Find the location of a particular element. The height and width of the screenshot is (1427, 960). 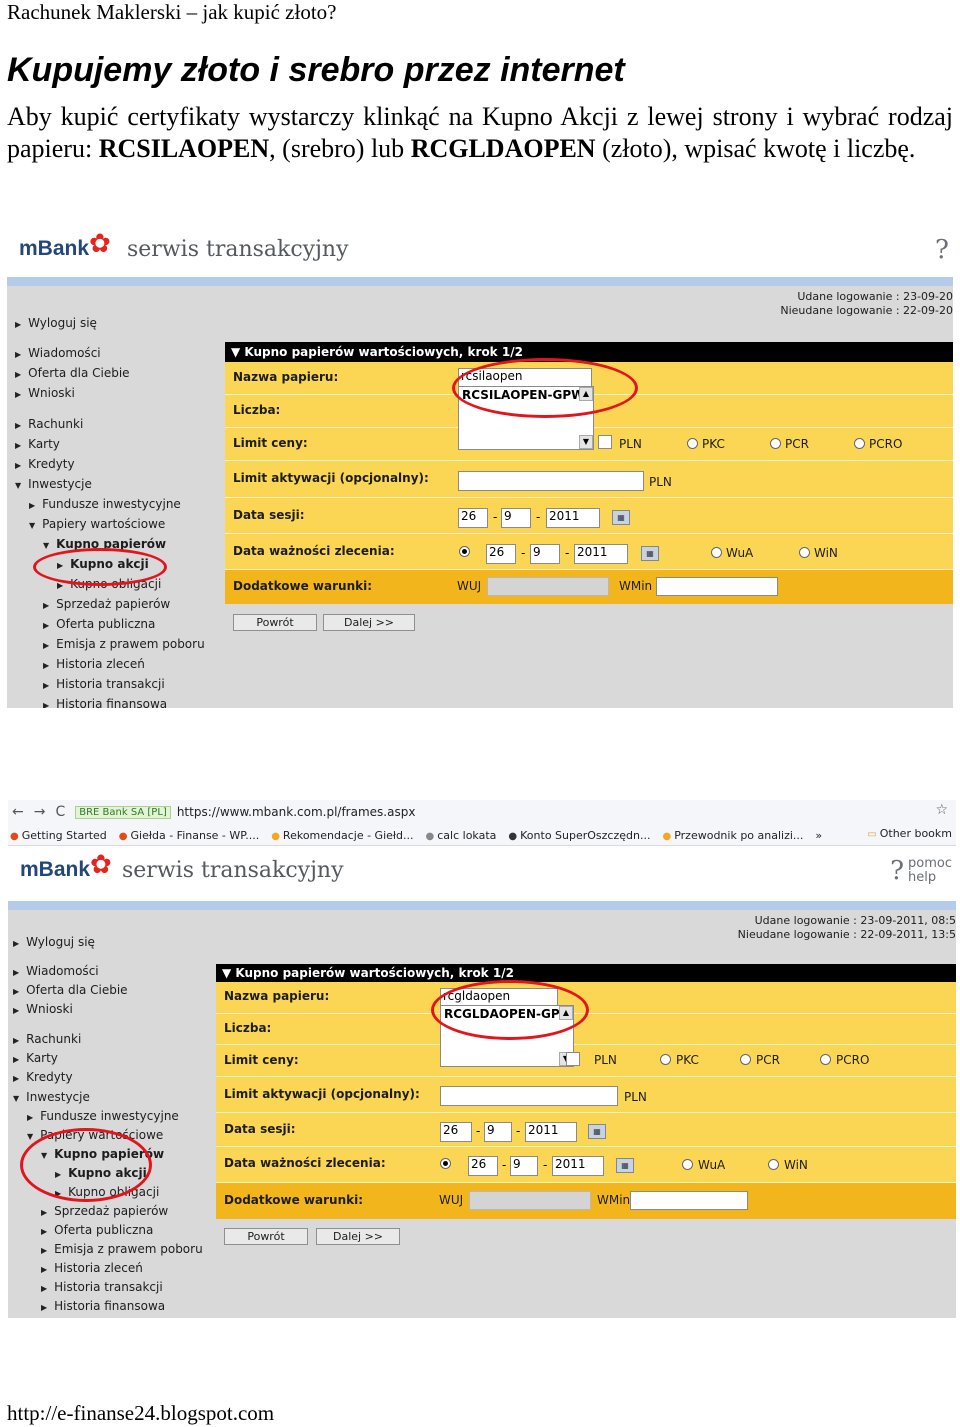

bookmark-icon: ● is located at coordinates (513, 836).